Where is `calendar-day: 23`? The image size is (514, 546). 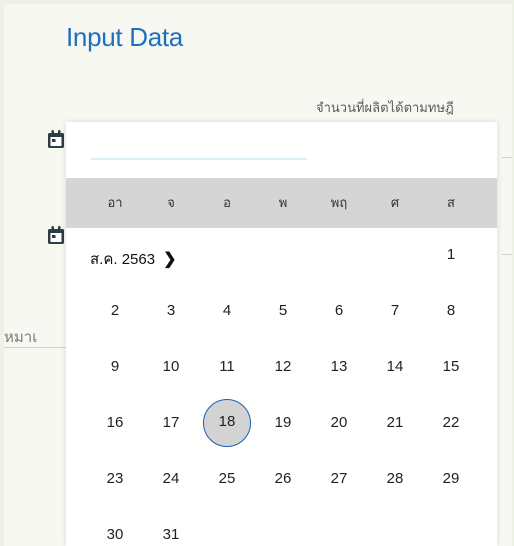 calendar-day: 23 is located at coordinates (115, 479).